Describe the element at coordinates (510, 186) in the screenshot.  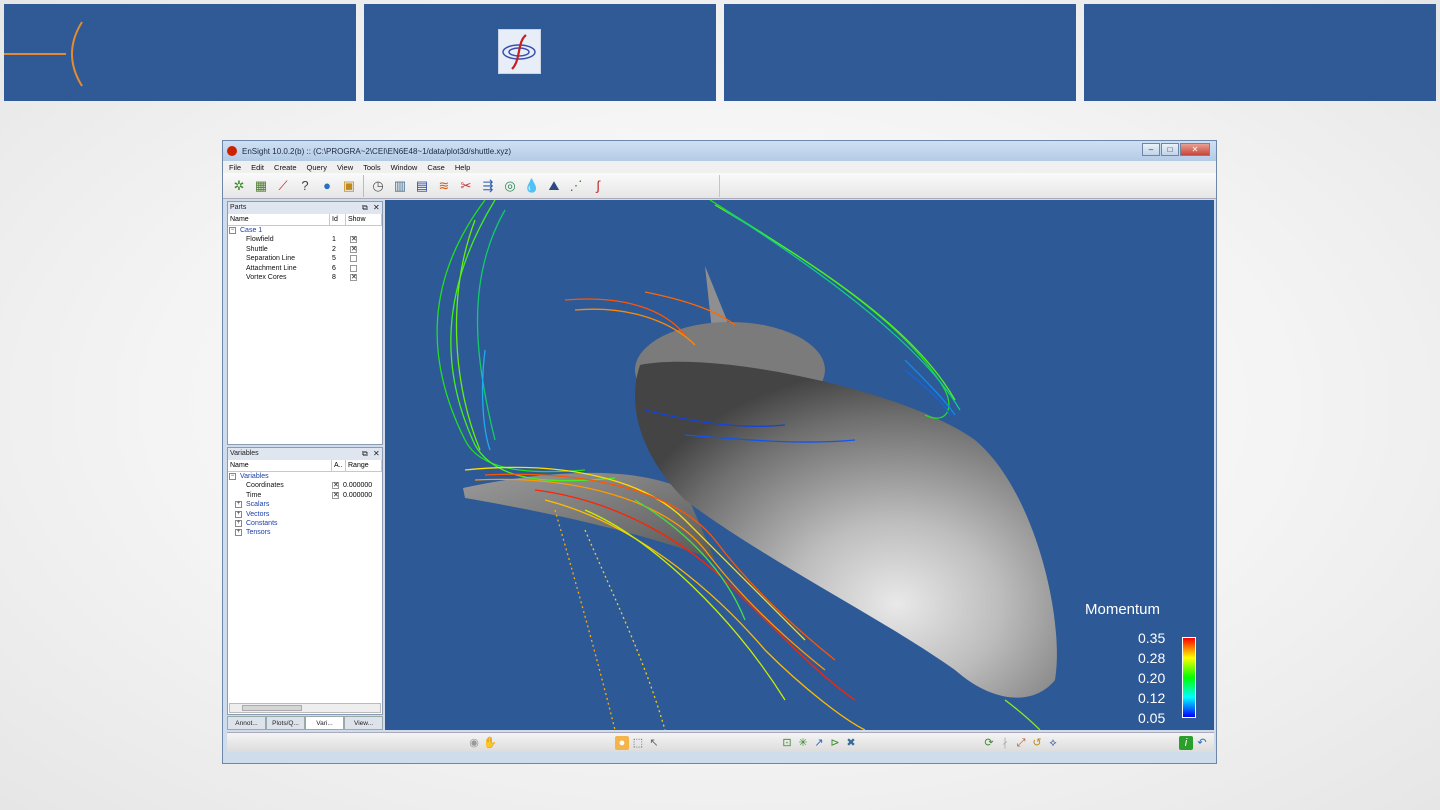
I see `isosurface-icon: ◎` at that location.